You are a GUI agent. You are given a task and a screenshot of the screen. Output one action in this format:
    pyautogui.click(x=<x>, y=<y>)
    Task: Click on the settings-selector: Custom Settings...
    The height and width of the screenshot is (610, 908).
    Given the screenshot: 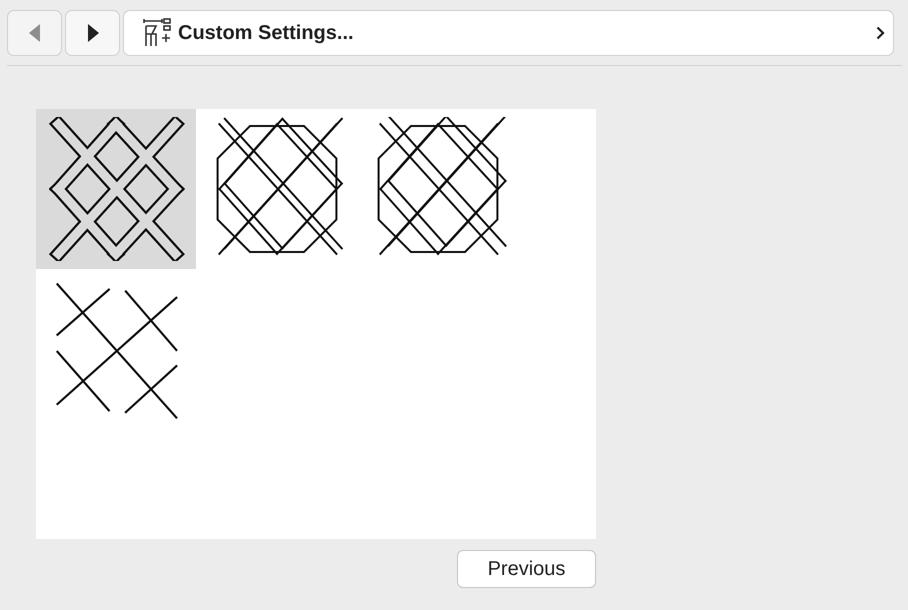 What is the action you would take?
    pyautogui.click(x=508, y=33)
    